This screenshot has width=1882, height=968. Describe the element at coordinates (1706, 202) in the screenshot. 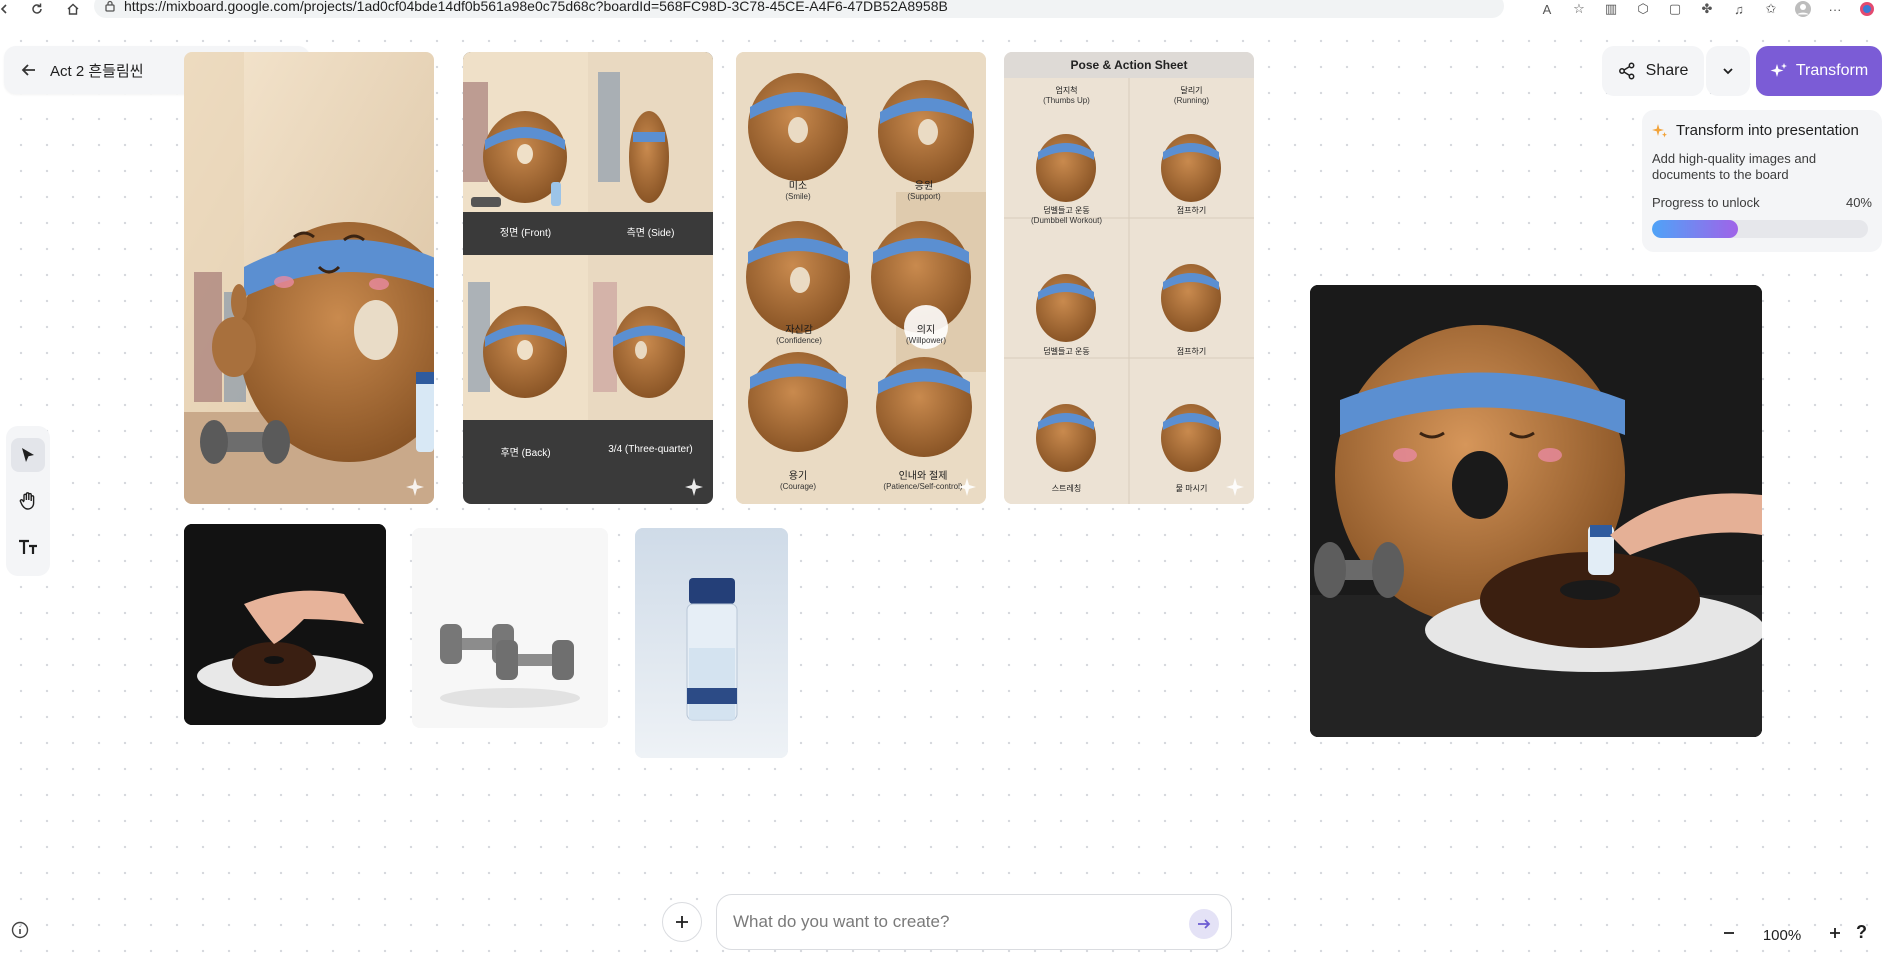

I see `progress-label: Progress to unlock` at that location.